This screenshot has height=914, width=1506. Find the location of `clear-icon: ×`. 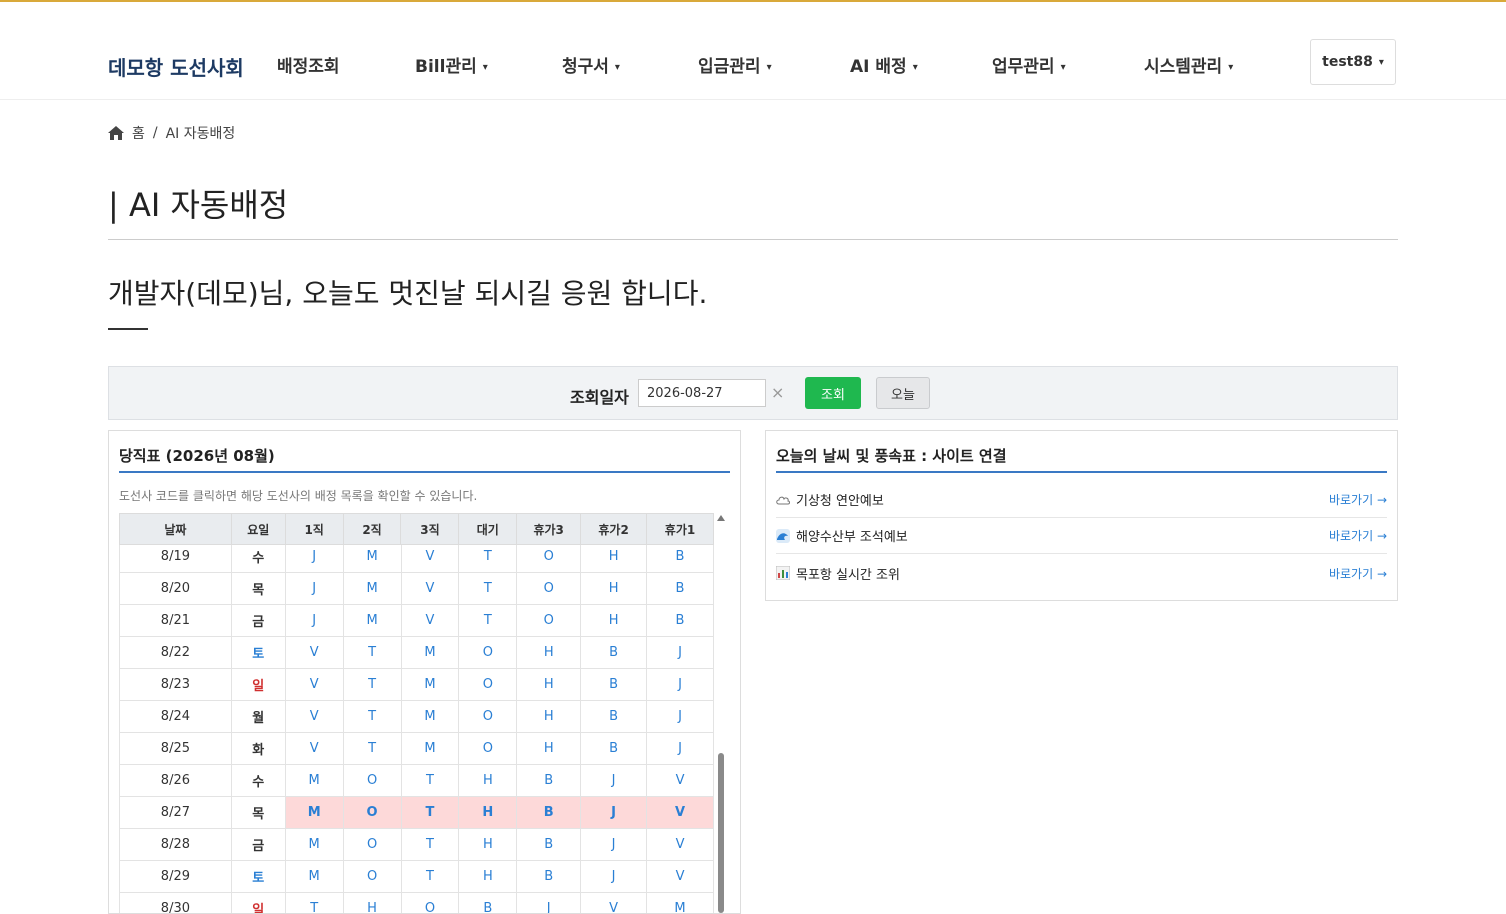

clear-icon: × is located at coordinates (777, 392).